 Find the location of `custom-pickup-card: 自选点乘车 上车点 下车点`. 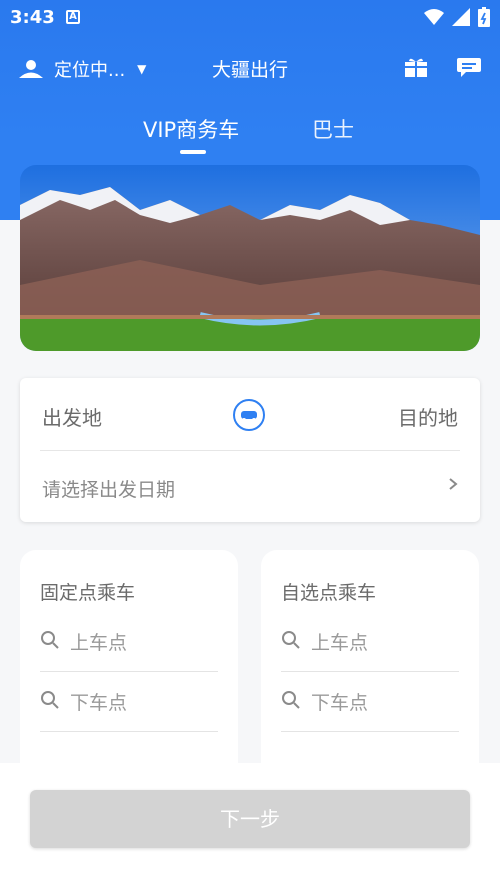

custom-pickup-card: 自选点乘车 上车点 下车点 is located at coordinates (370, 670).